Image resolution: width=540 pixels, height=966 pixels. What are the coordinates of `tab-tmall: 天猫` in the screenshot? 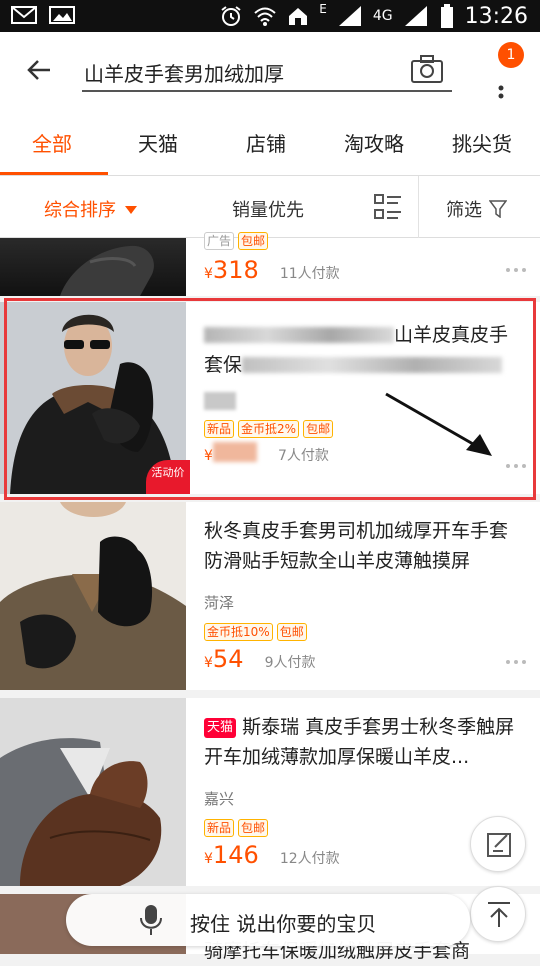 It's located at (158, 142).